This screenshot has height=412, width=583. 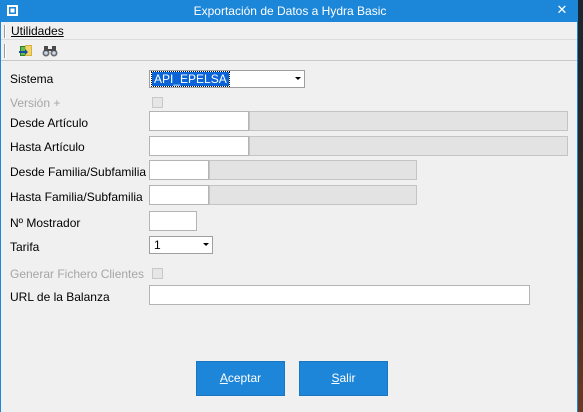 What do you see at coordinates (49, 123) in the screenshot?
I see `desde-articulo-label: Desde Artículo` at bounding box center [49, 123].